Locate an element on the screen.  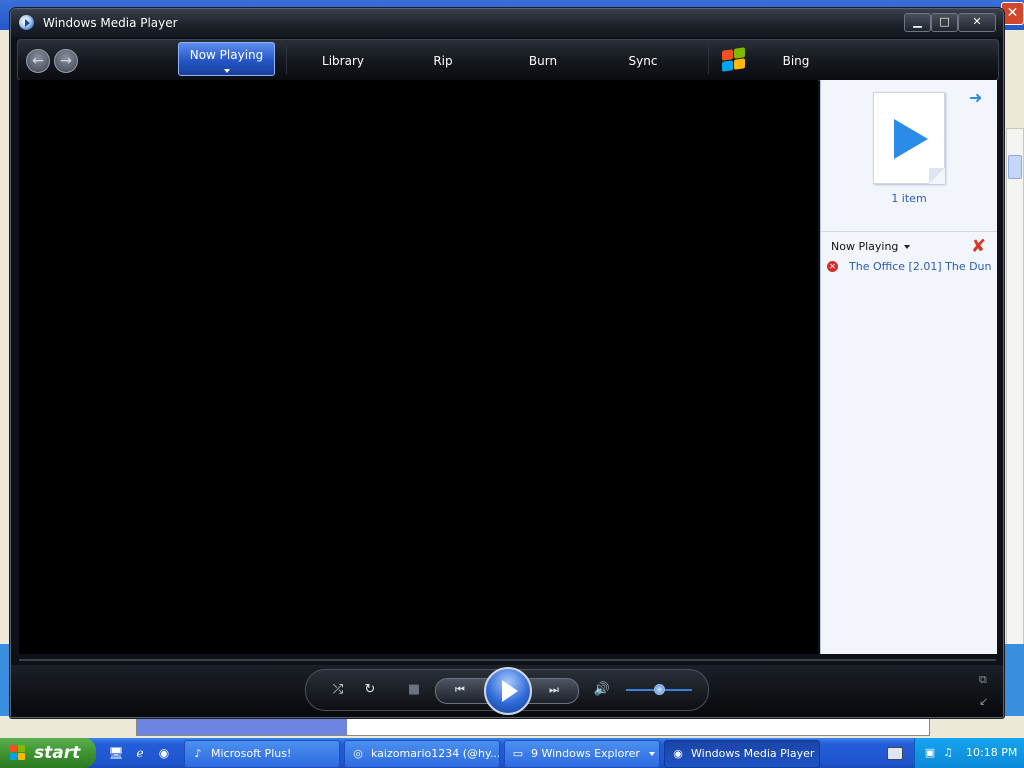
background-progress-bar is located at coordinates (533, 726).